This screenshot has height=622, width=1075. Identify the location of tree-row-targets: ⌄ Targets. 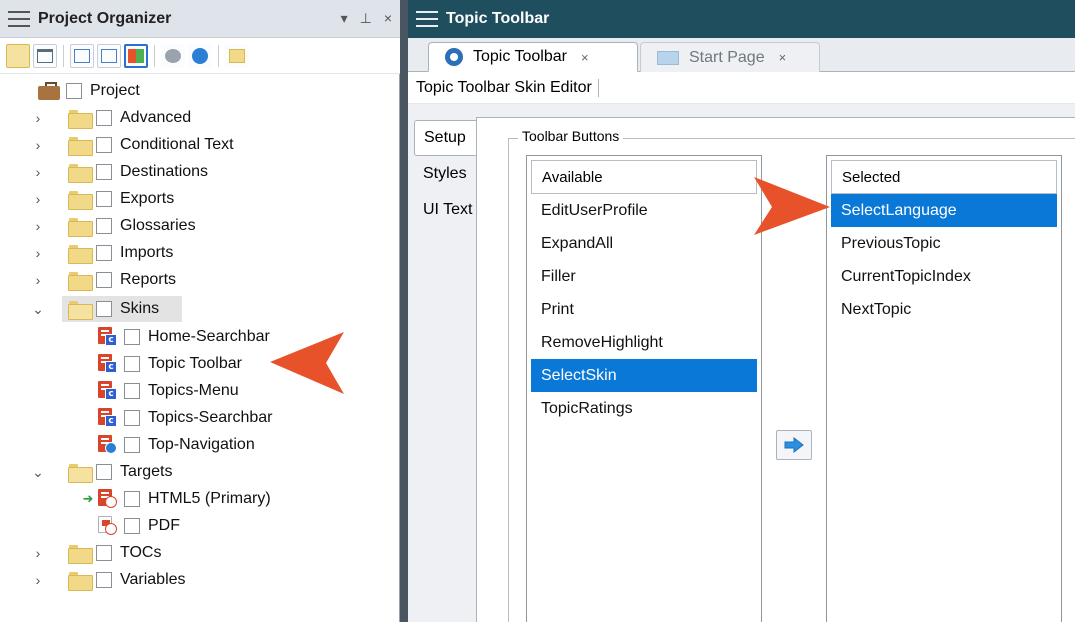
(101, 472).